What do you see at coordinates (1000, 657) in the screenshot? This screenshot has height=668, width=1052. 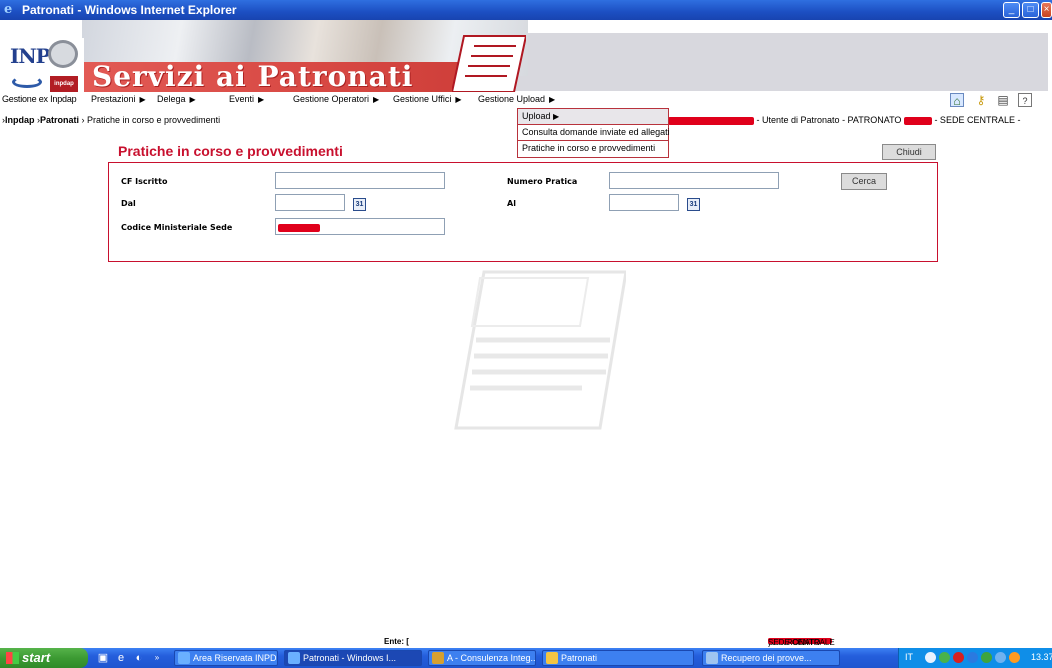 I see `tray-monitor-icon` at bounding box center [1000, 657].